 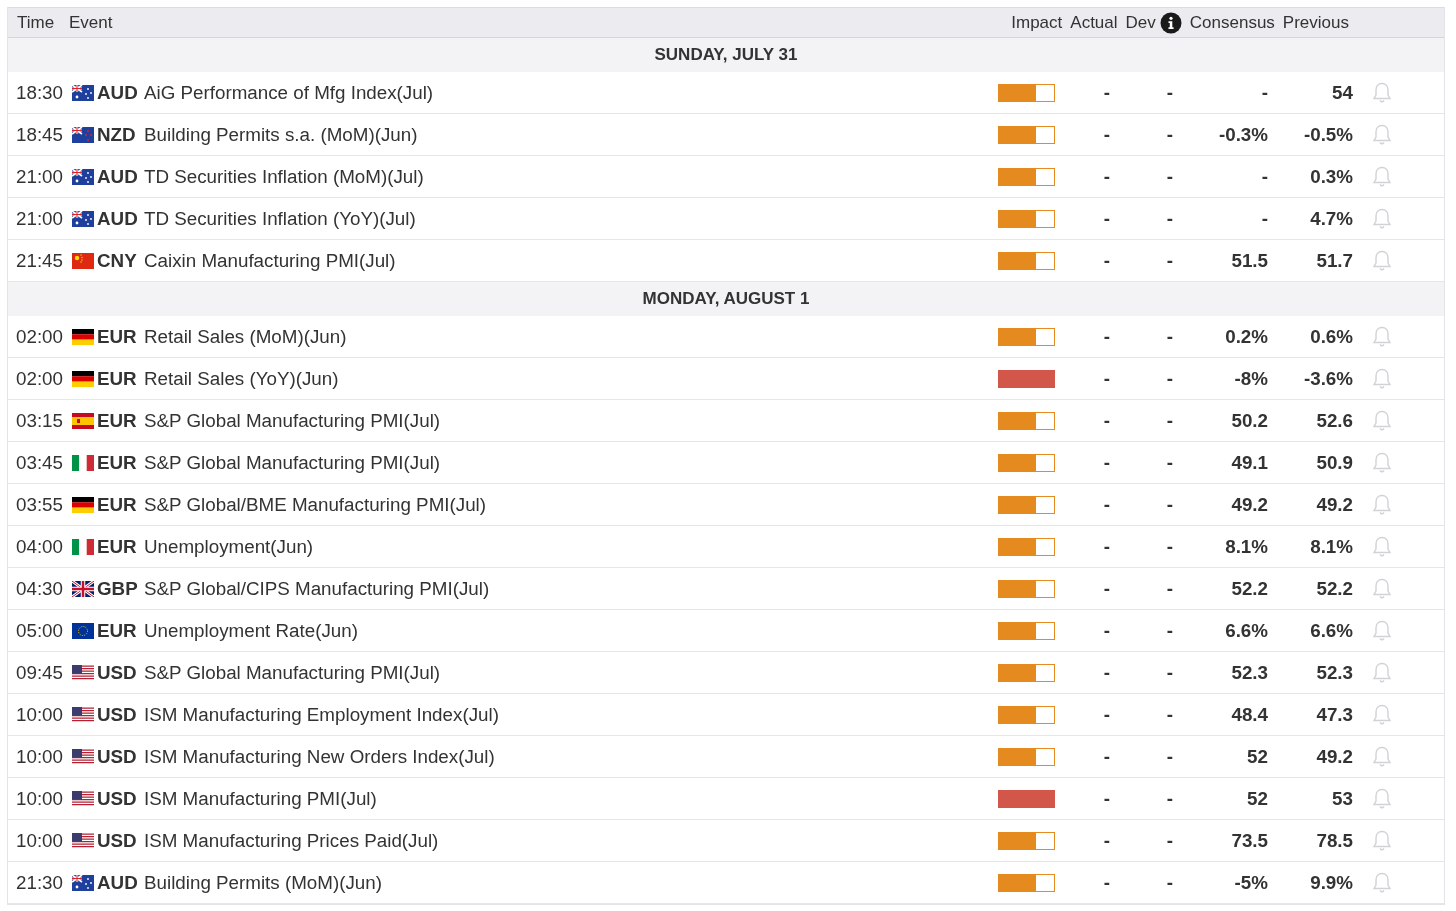 I want to click on event-name: ISM Manufacturing PMI(Jul), so click(x=571, y=798).